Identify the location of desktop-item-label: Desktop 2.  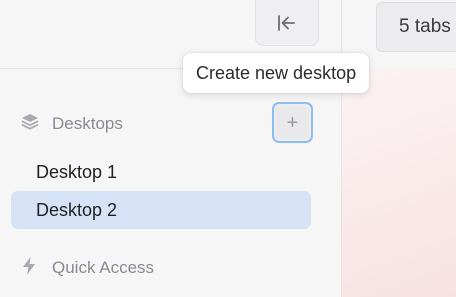
(77, 209).